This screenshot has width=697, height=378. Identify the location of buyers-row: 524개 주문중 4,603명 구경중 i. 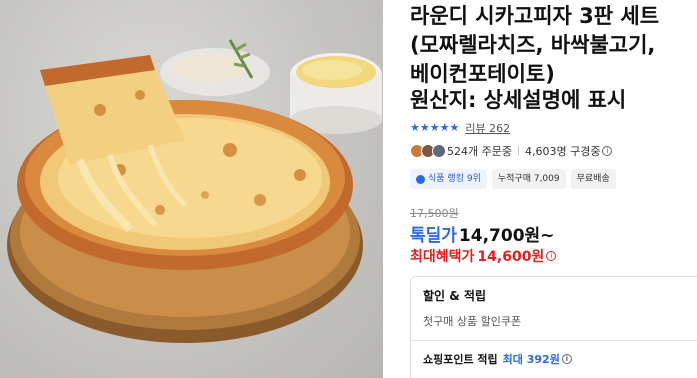
(511, 151).